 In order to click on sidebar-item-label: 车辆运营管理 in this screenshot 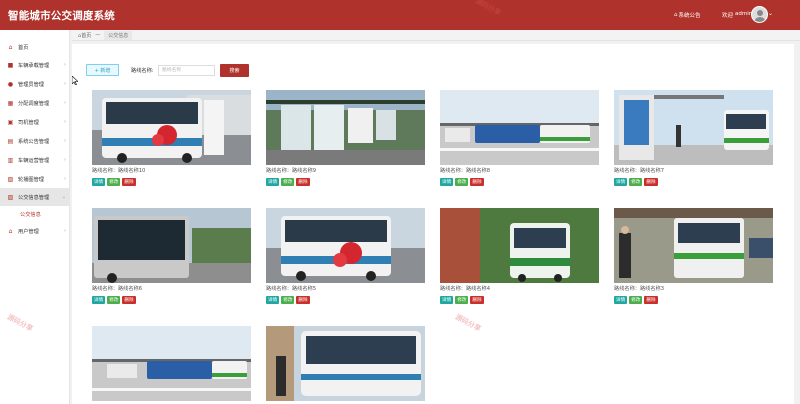, I will do `click(34, 160)`.